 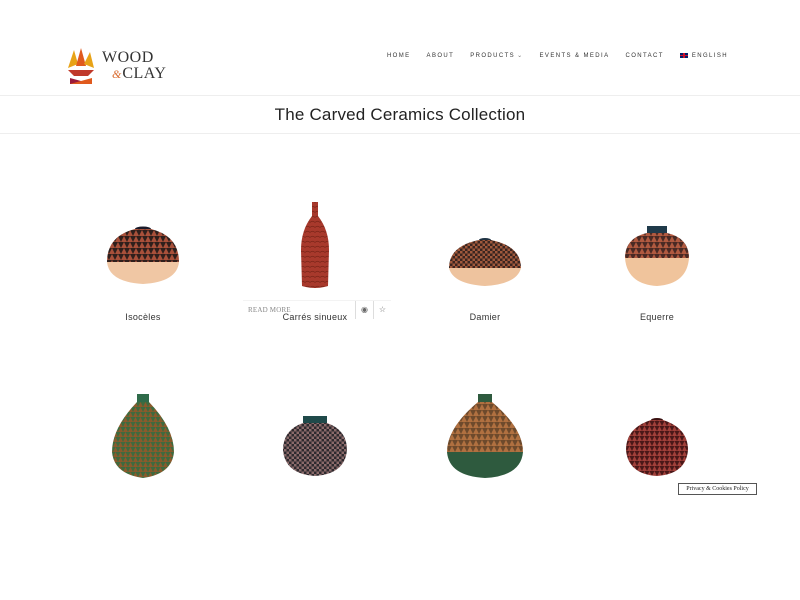 What do you see at coordinates (81, 66) in the screenshot?
I see `logo-flame-icon` at bounding box center [81, 66].